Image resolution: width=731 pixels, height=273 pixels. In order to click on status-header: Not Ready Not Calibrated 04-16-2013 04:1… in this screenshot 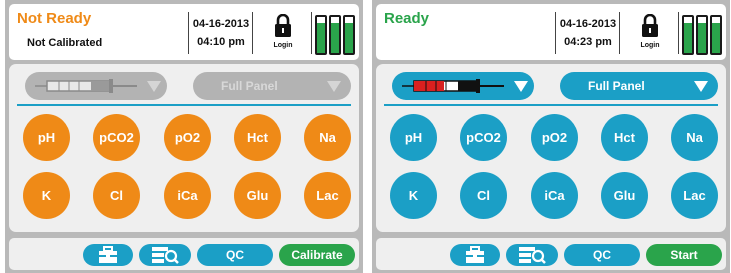, I will do `click(184, 32)`.